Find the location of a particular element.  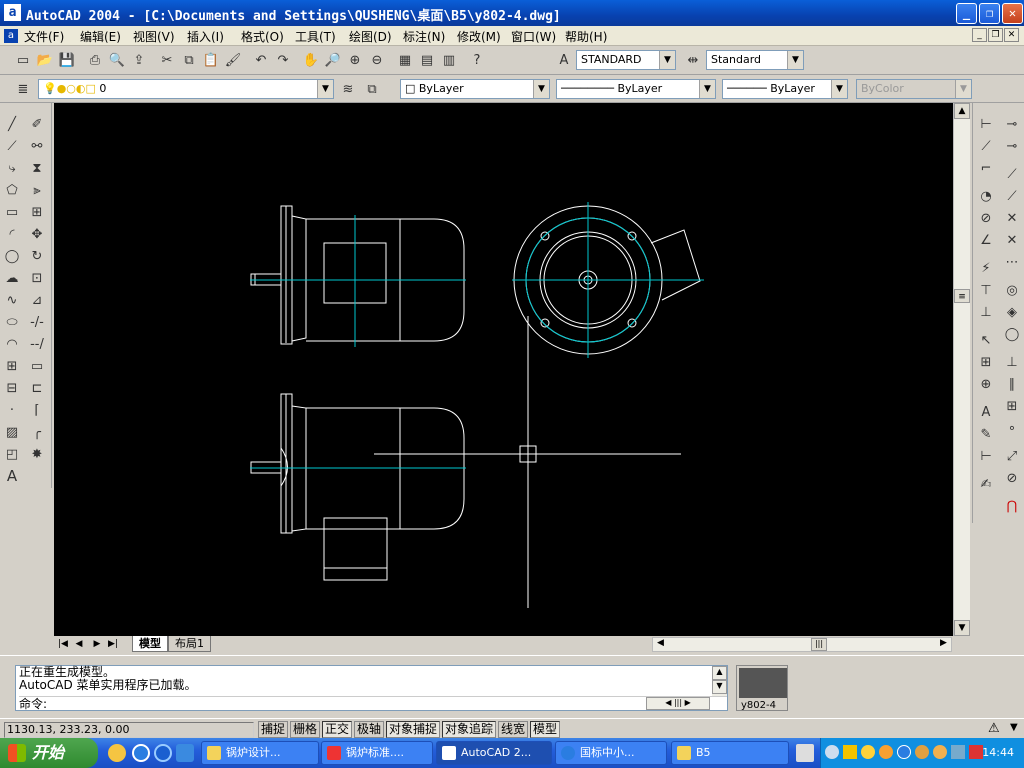

menu-file: 文件(F) is located at coordinates (44, 36).